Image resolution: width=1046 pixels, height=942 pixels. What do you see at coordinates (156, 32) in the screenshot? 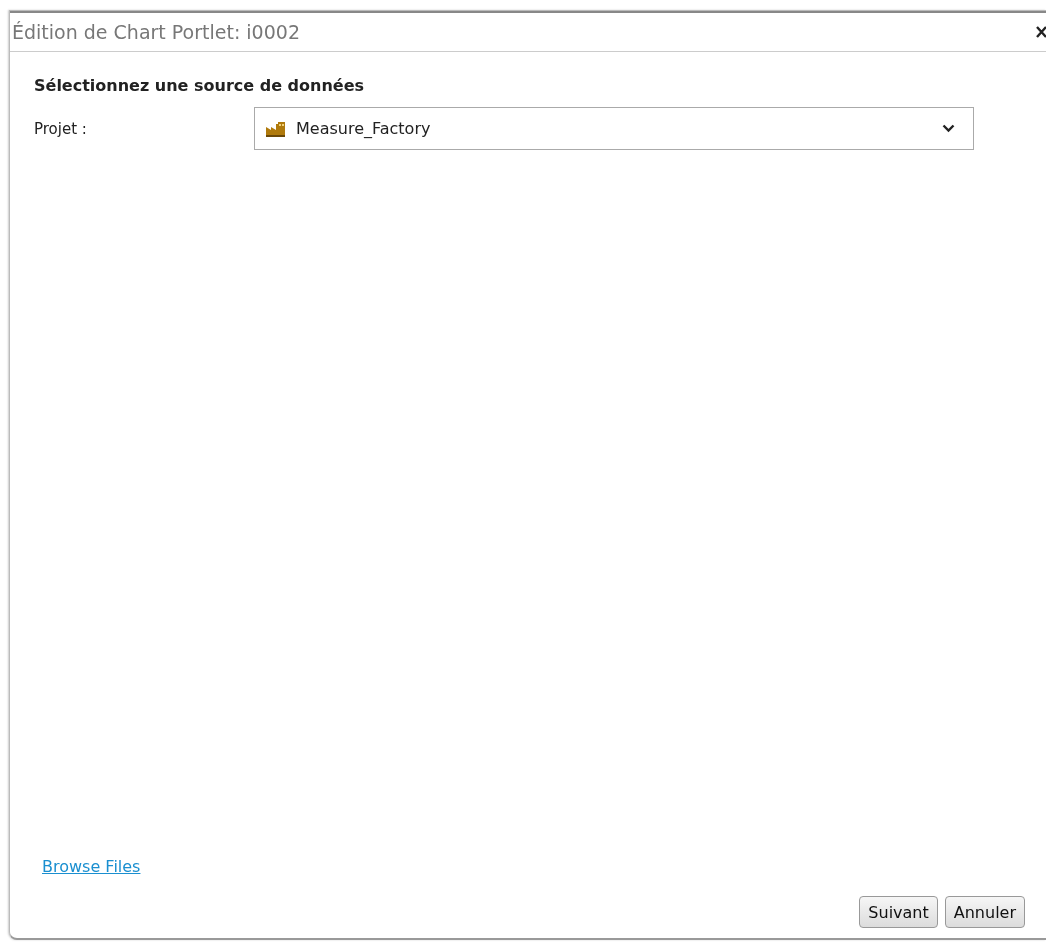
I see `window-title: Édition de Chart Portlet: i0002` at bounding box center [156, 32].